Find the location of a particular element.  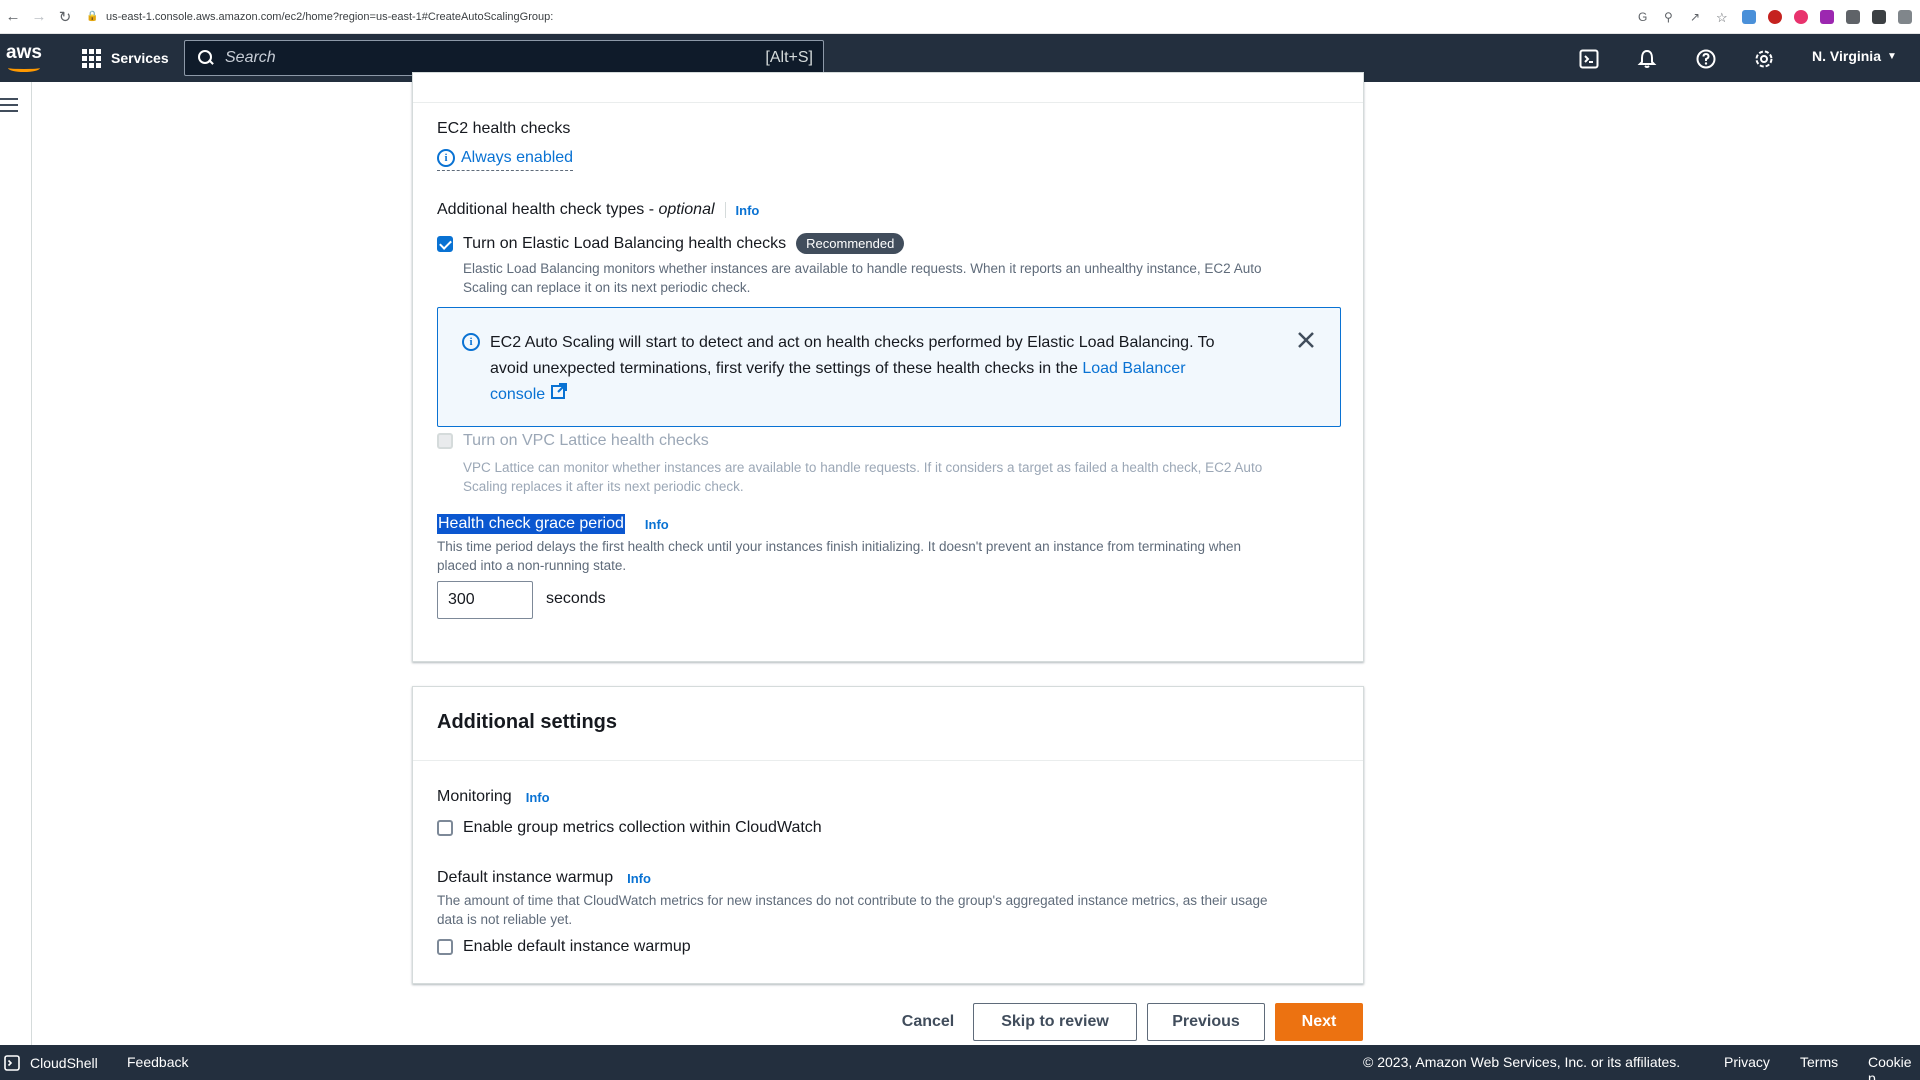

group-metrics-checkbox is located at coordinates (445, 828).